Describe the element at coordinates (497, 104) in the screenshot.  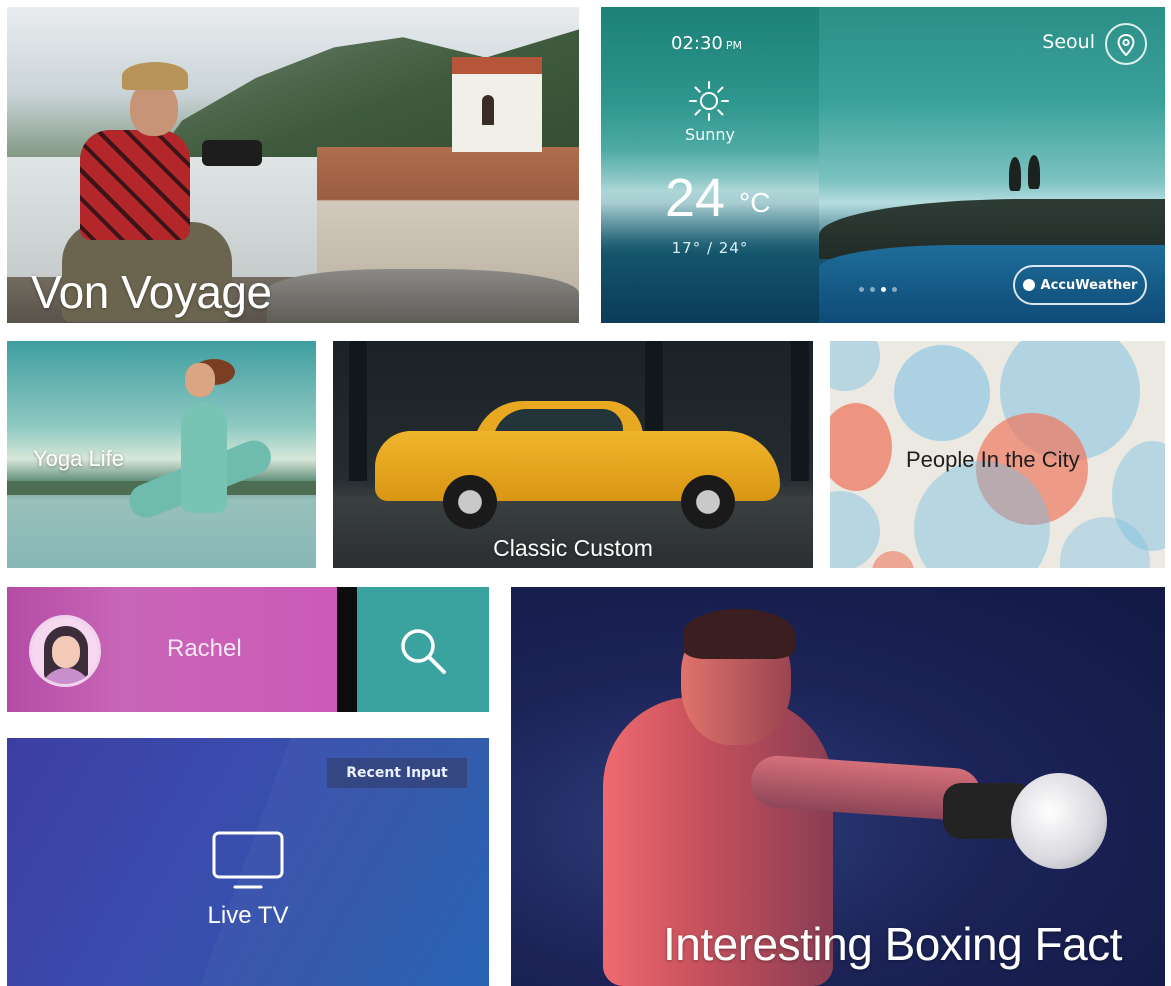
I see `bell-tower-image` at that location.